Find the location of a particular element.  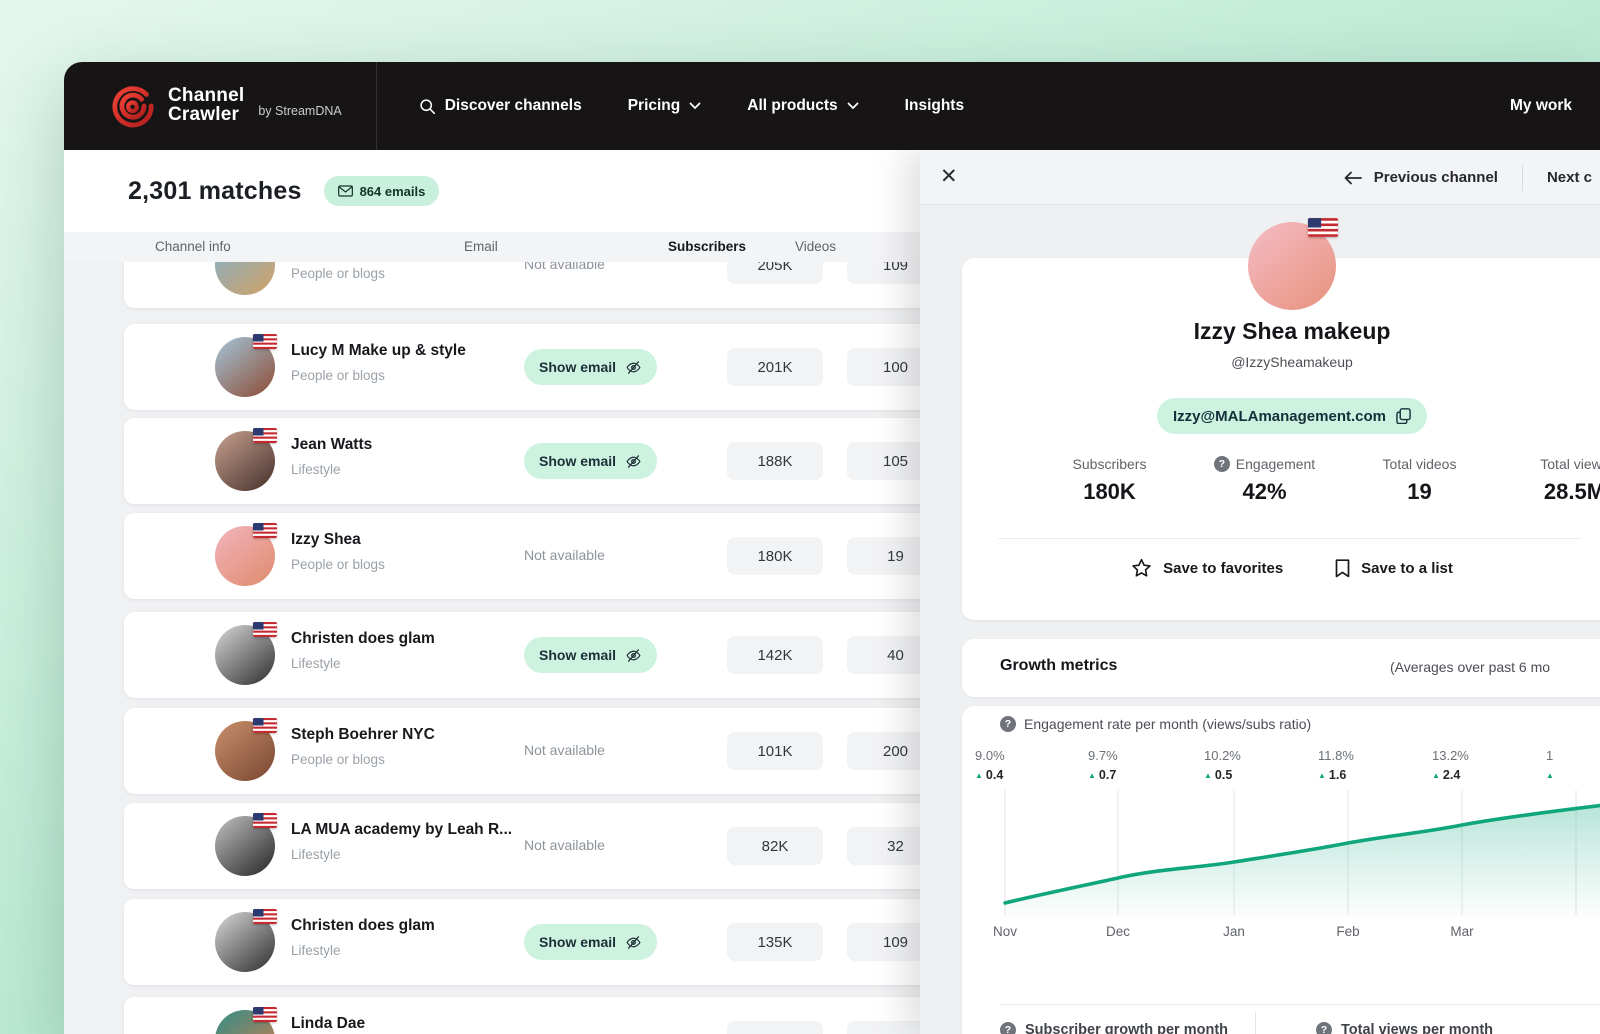

save-to-favorites-button: Save to favorites is located at coordinates (1207, 568).